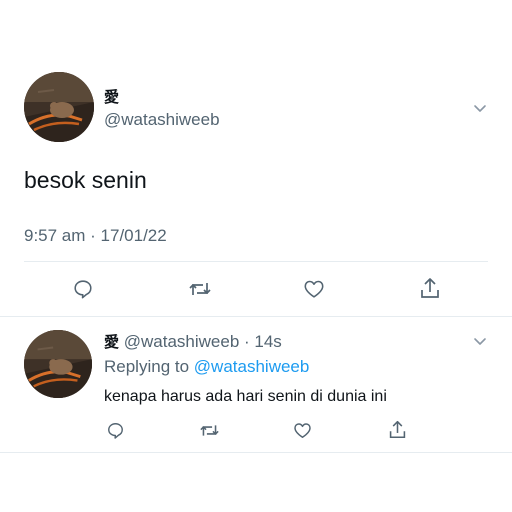 Image resolution: width=512 pixels, height=512 pixels. I want to click on replying-to: Replying to @watashiweeb, so click(206, 367).